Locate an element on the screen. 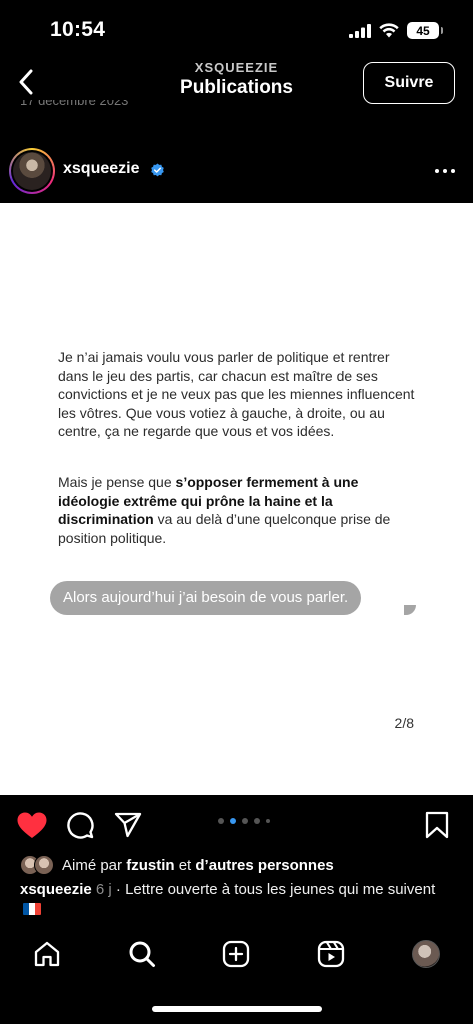  carousel-indicator is located at coordinates (244, 821).